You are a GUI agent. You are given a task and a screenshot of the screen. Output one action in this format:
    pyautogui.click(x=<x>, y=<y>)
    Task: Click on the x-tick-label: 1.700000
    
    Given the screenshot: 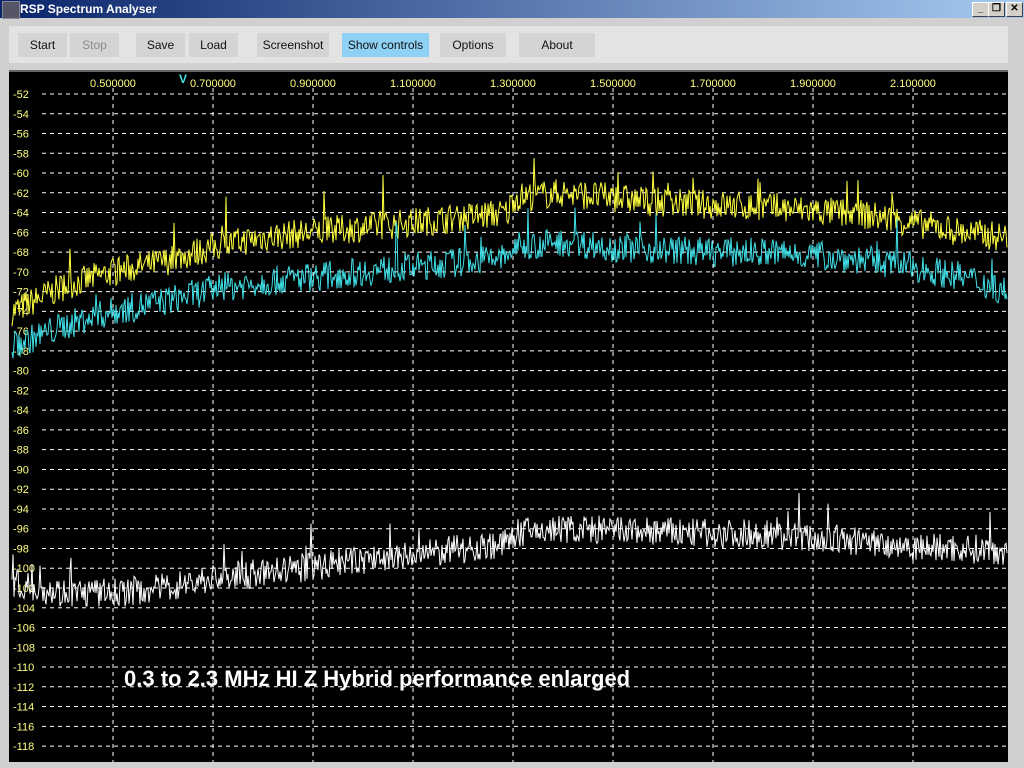 What is the action you would take?
    pyautogui.click(x=713, y=84)
    